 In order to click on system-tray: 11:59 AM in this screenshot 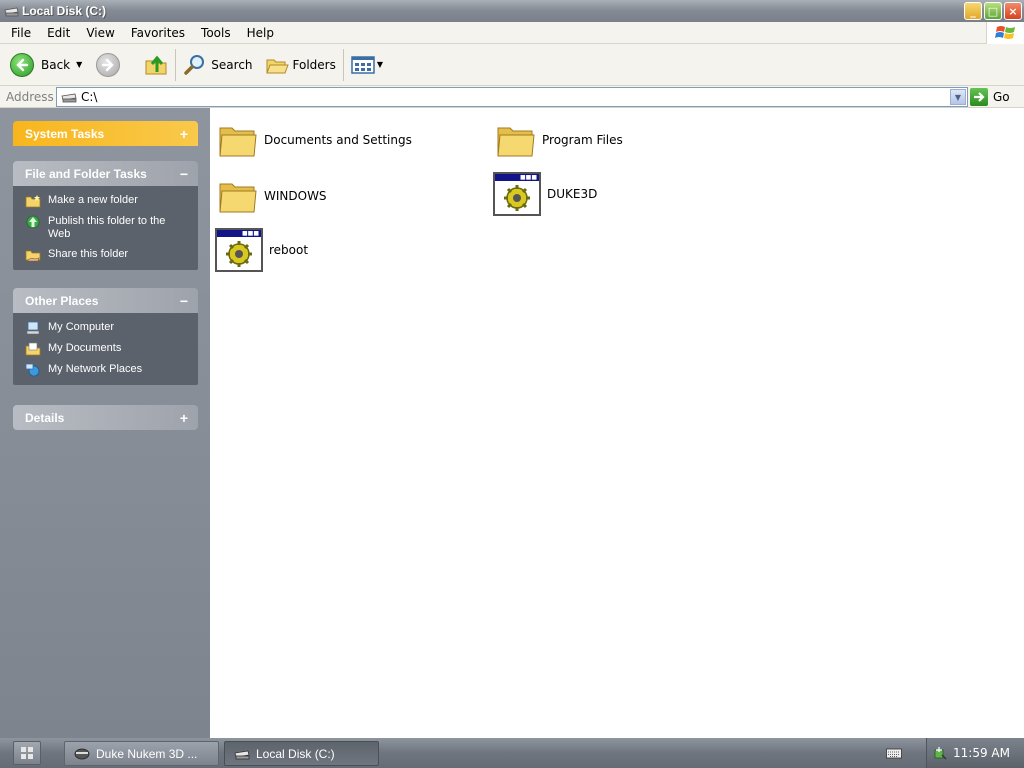, I will do `click(975, 753)`.